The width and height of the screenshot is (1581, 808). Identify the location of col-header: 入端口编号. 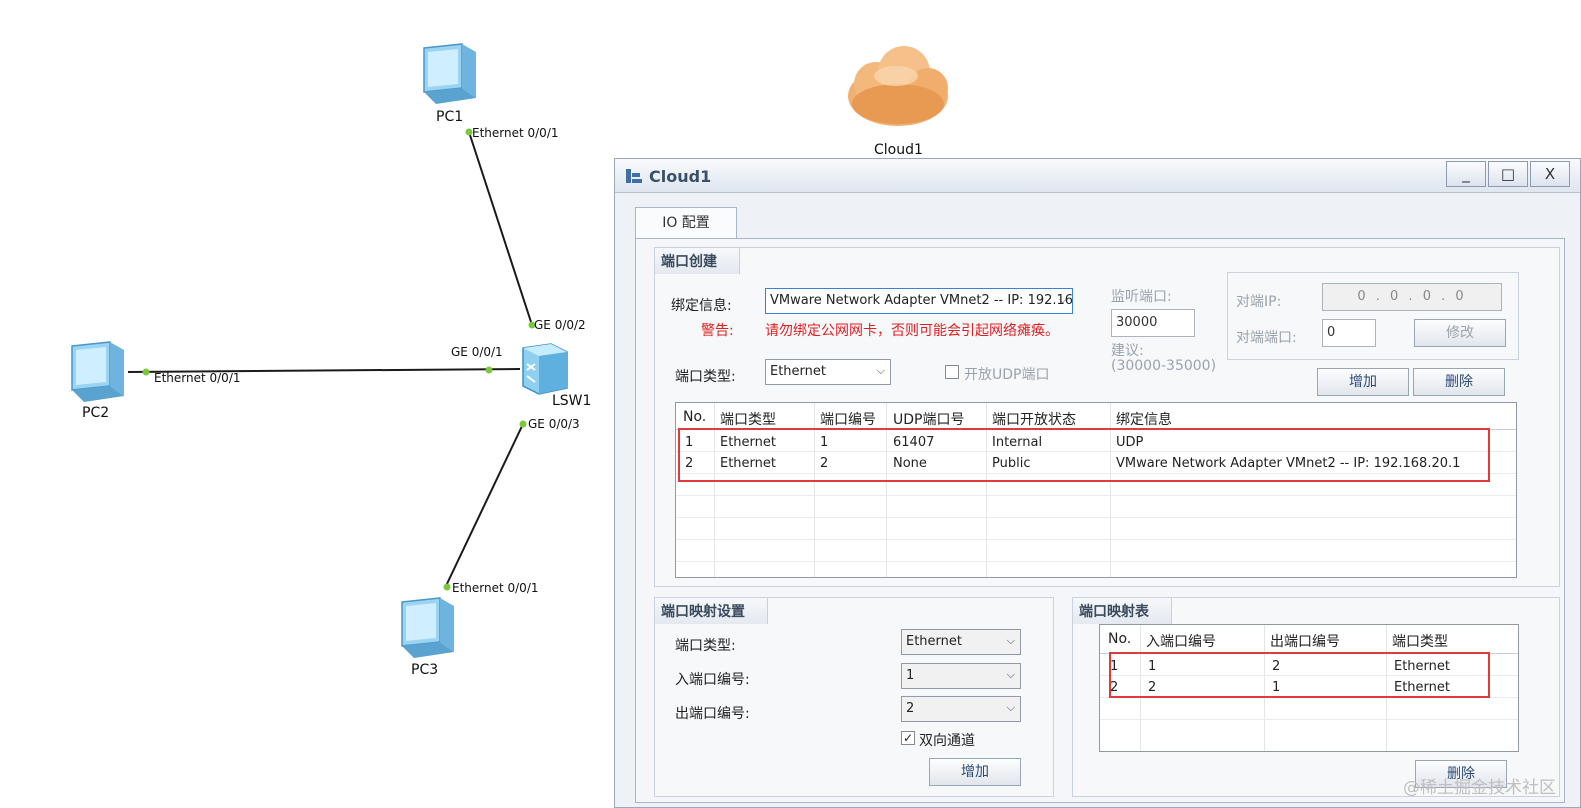
(1181, 641).